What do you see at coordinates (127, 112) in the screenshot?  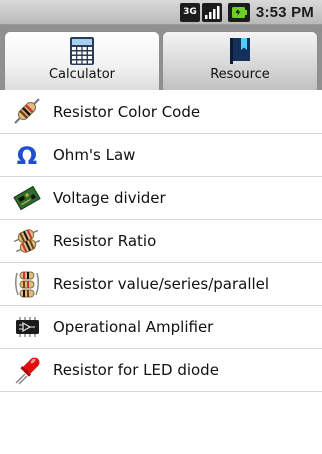 I see `item-label: Resistor Color Code` at bounding box center [127, 112].